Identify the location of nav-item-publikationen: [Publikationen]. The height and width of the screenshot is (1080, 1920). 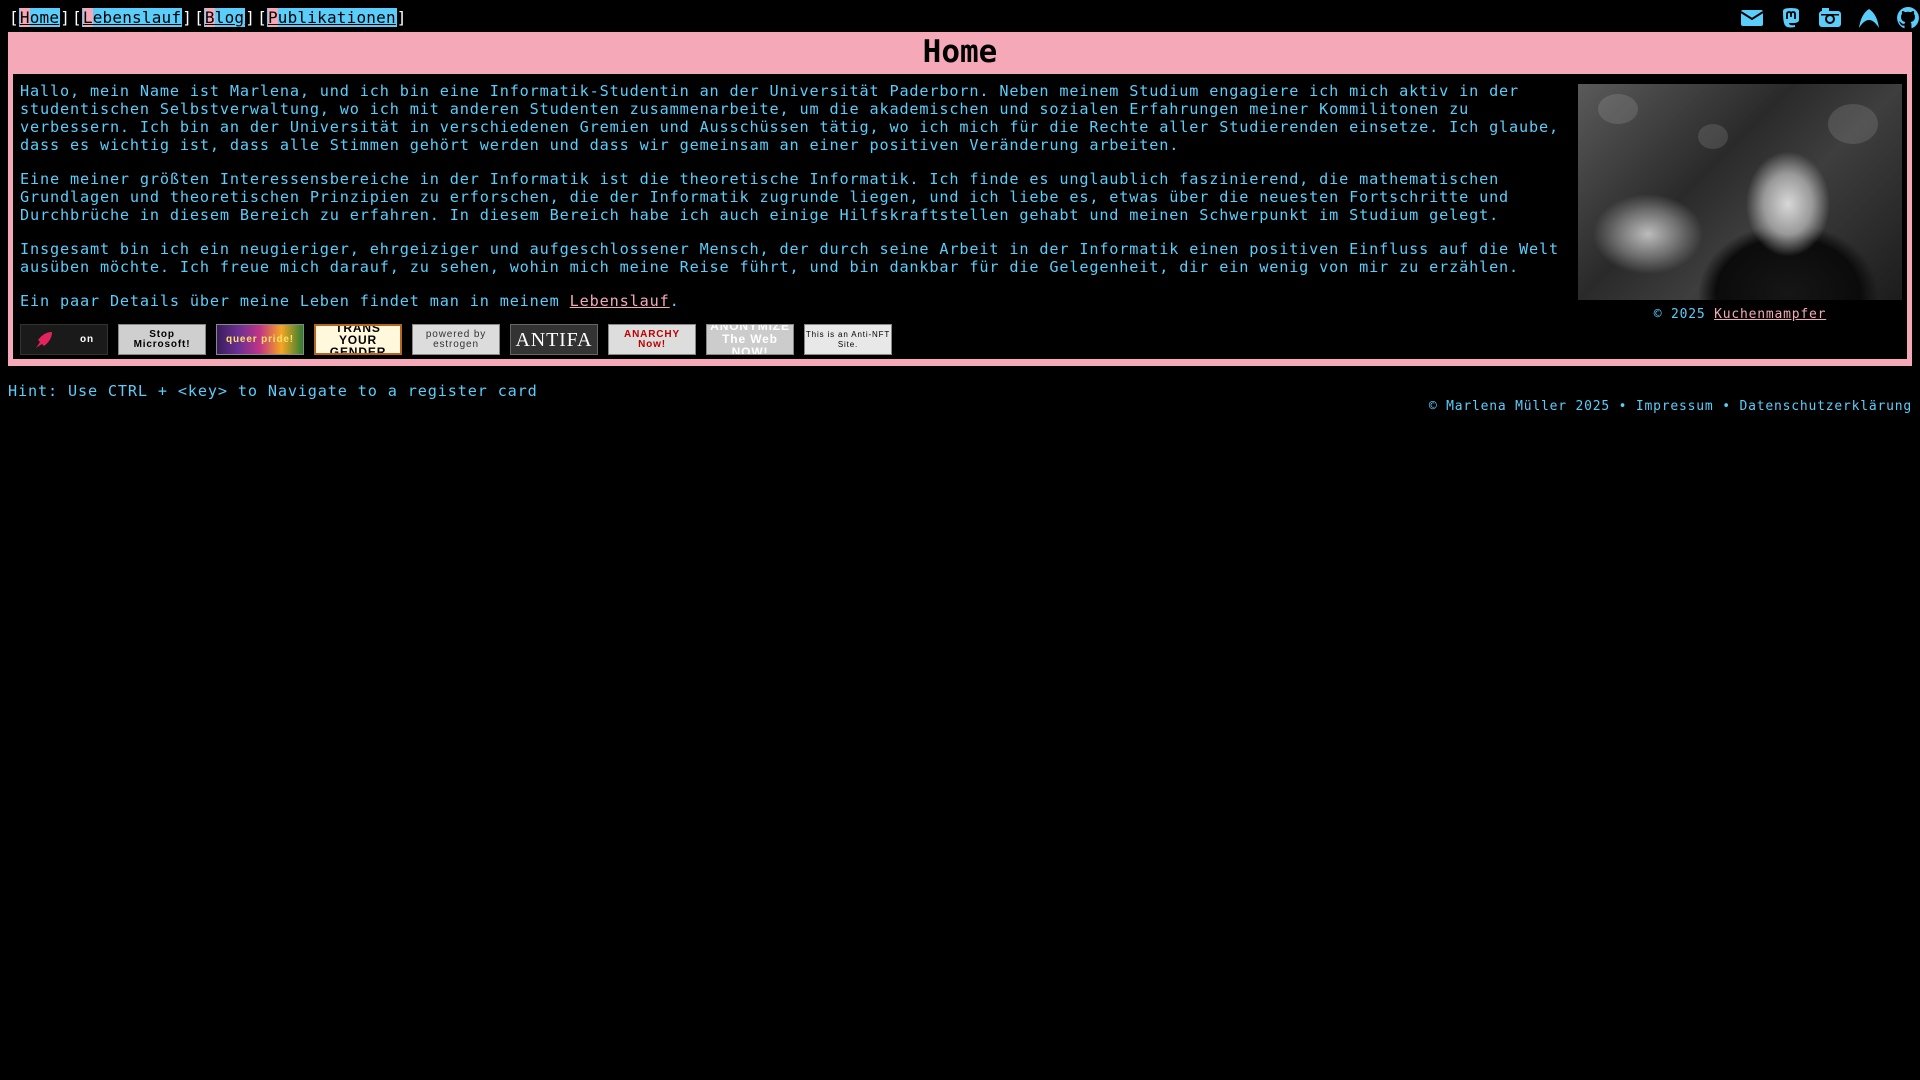
(332, 17).